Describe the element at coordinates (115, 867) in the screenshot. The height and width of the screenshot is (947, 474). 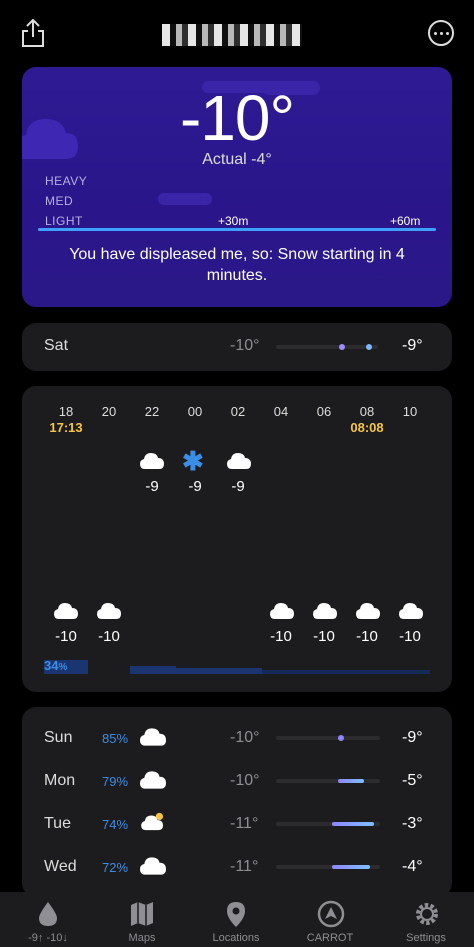
I see `precip-pct: 72%` at that location.